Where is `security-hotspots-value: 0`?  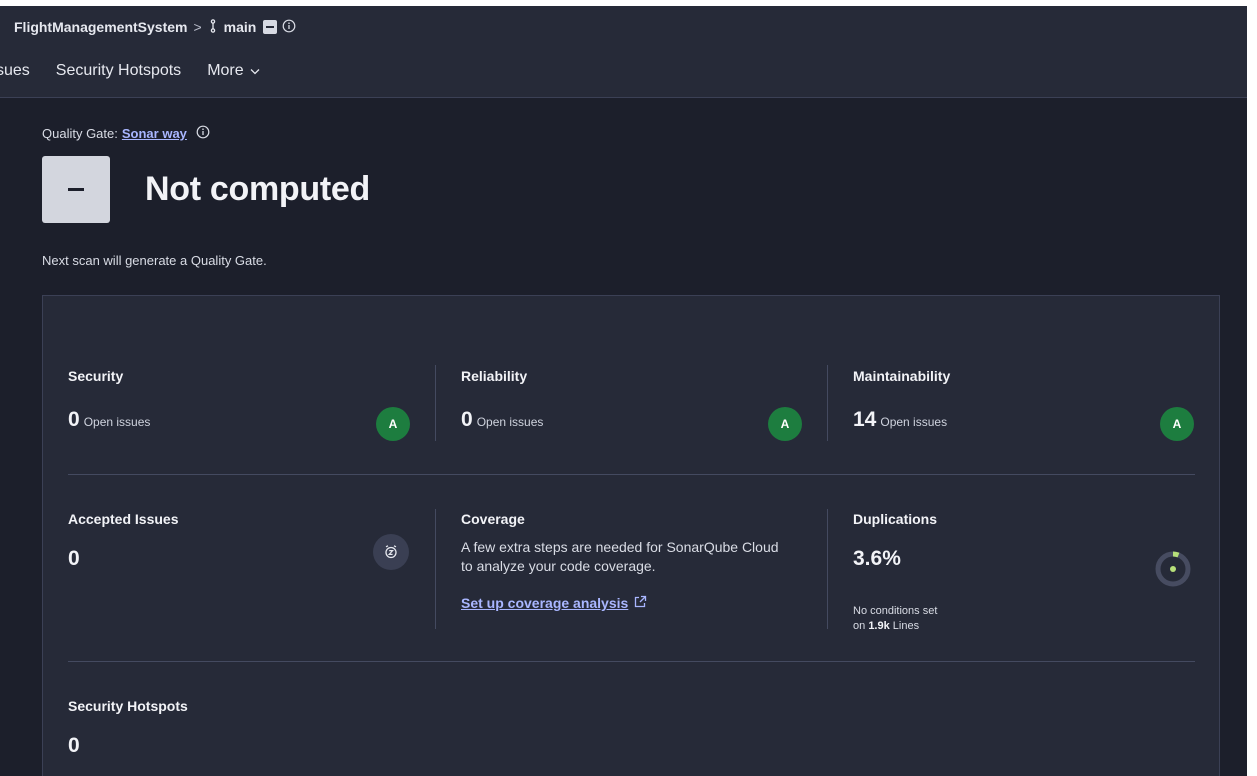 security-hotspots-value: 0 is located at coordinates (74, 745).